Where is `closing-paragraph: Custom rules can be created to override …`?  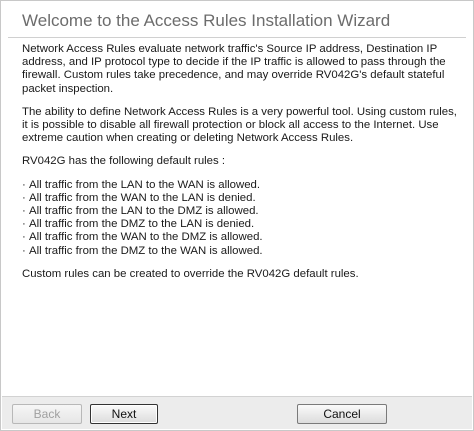
closing-paragraph: Custom rules can be created to override … is located at coordinates (190, 273).